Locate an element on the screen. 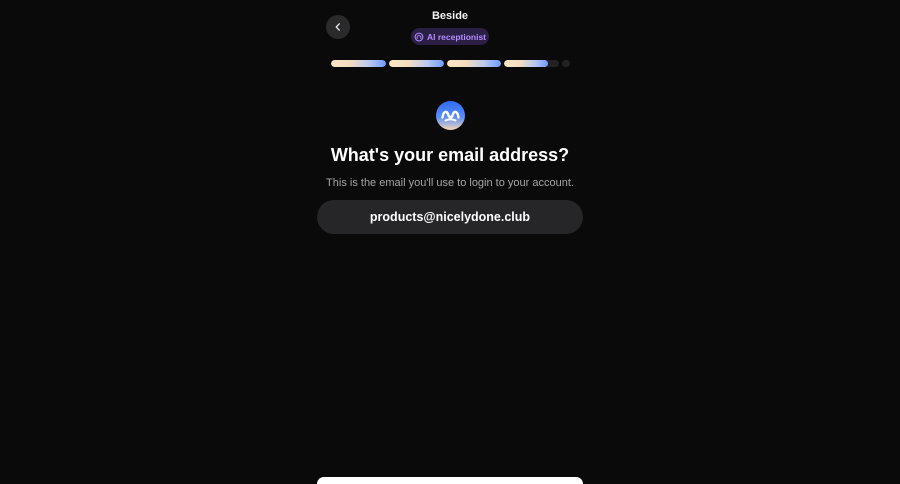  progress-bar is located at coordinates (450, 63).